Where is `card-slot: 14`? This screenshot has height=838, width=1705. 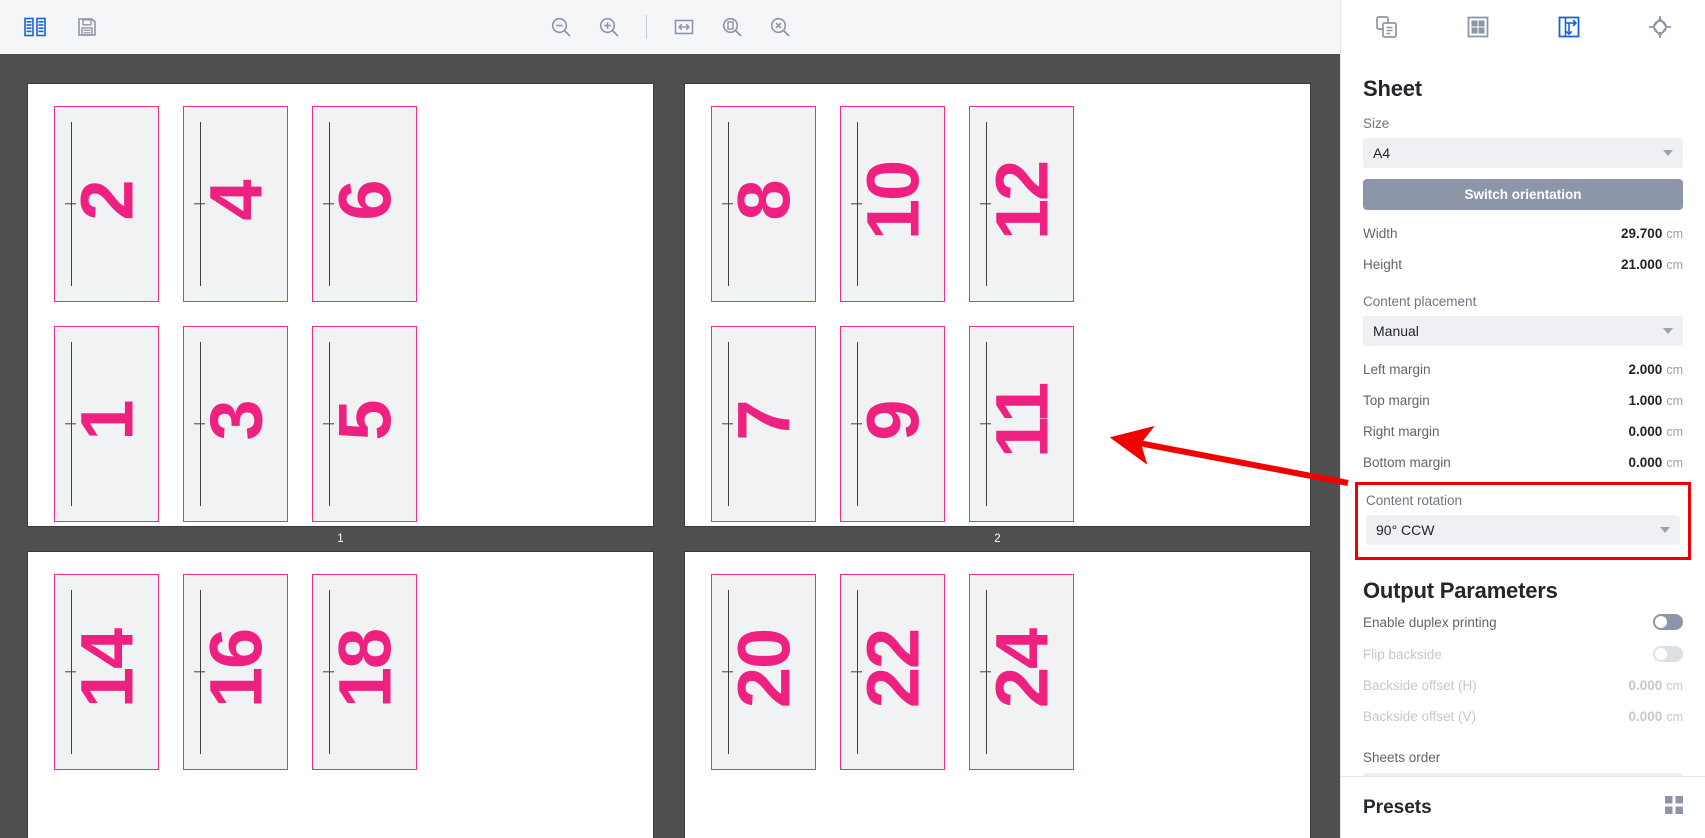 card-slot: 14 is located at coordinates (106, 672).